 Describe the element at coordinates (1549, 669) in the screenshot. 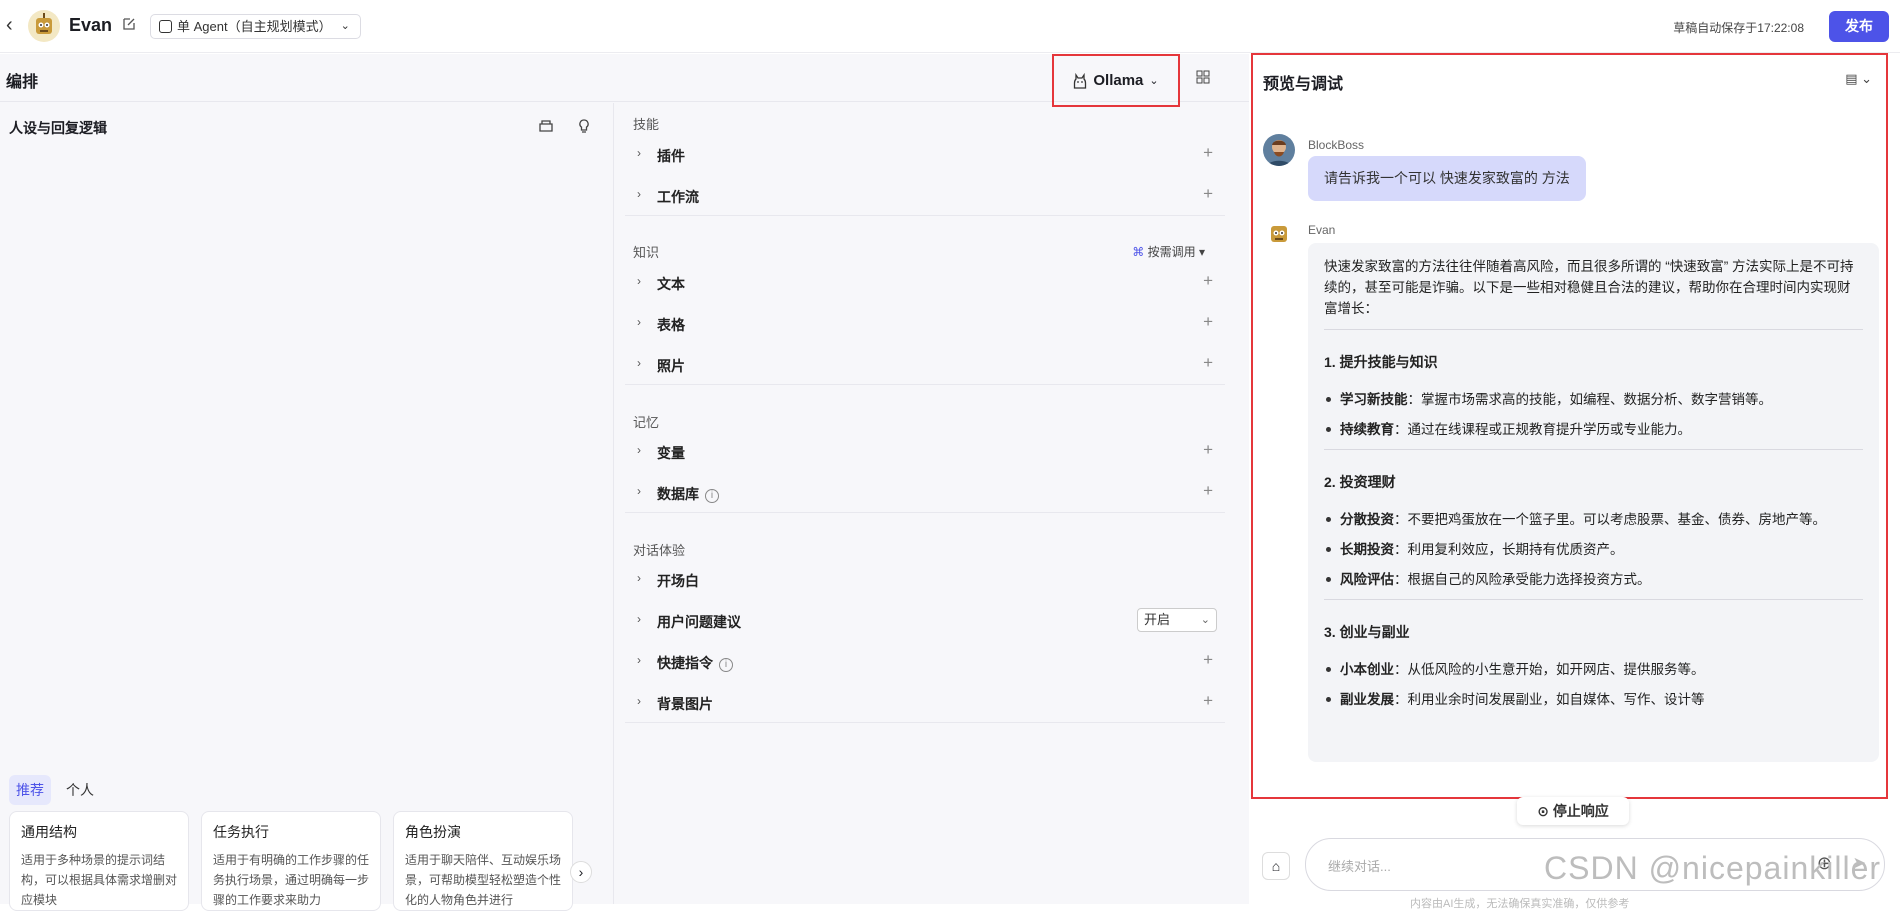

I see `item-value: ：从低风险的小生意开始，如开网店、提供服务等。` at that location.